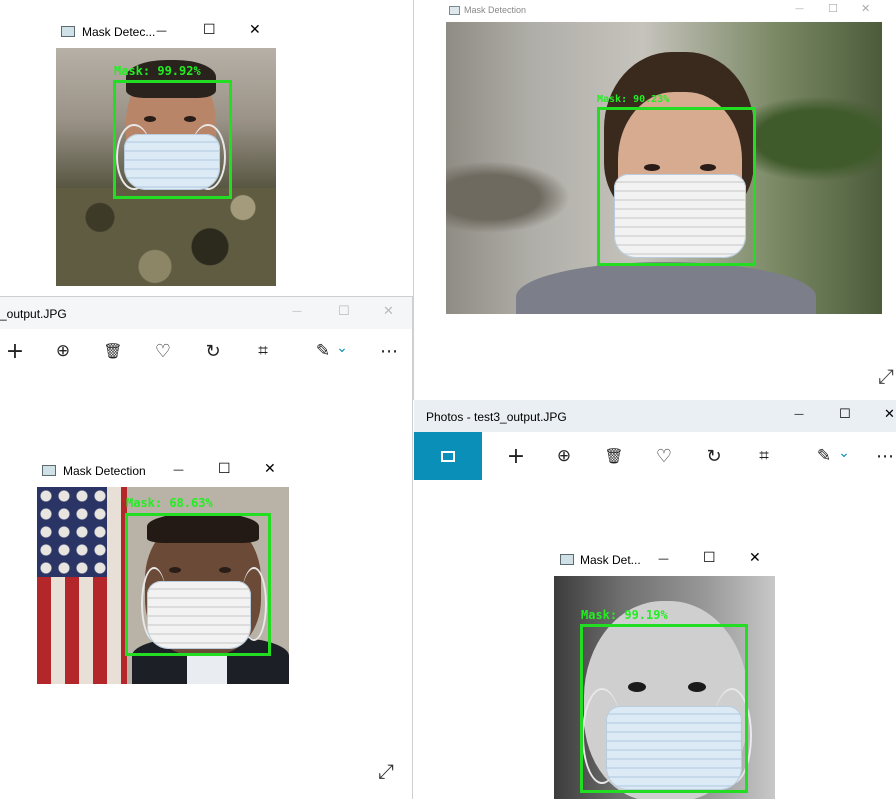 The width and height of the screenshot is (896, 799). I want to click on flag-stars, so click(72, 532).